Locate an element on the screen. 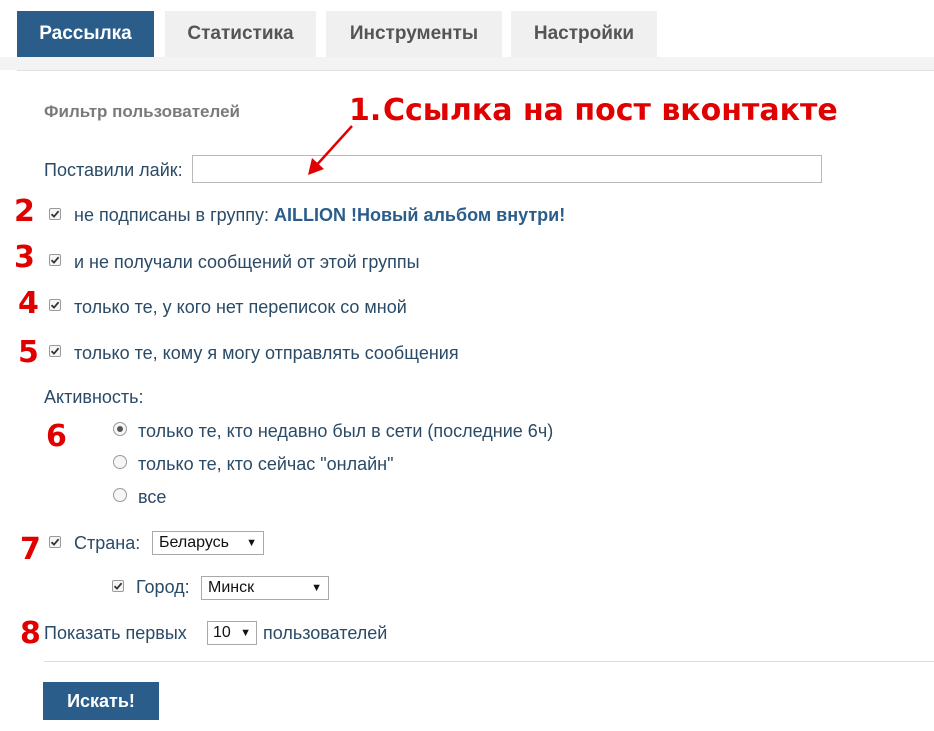  search-button: Искать! is located at coordinates (101, 701).